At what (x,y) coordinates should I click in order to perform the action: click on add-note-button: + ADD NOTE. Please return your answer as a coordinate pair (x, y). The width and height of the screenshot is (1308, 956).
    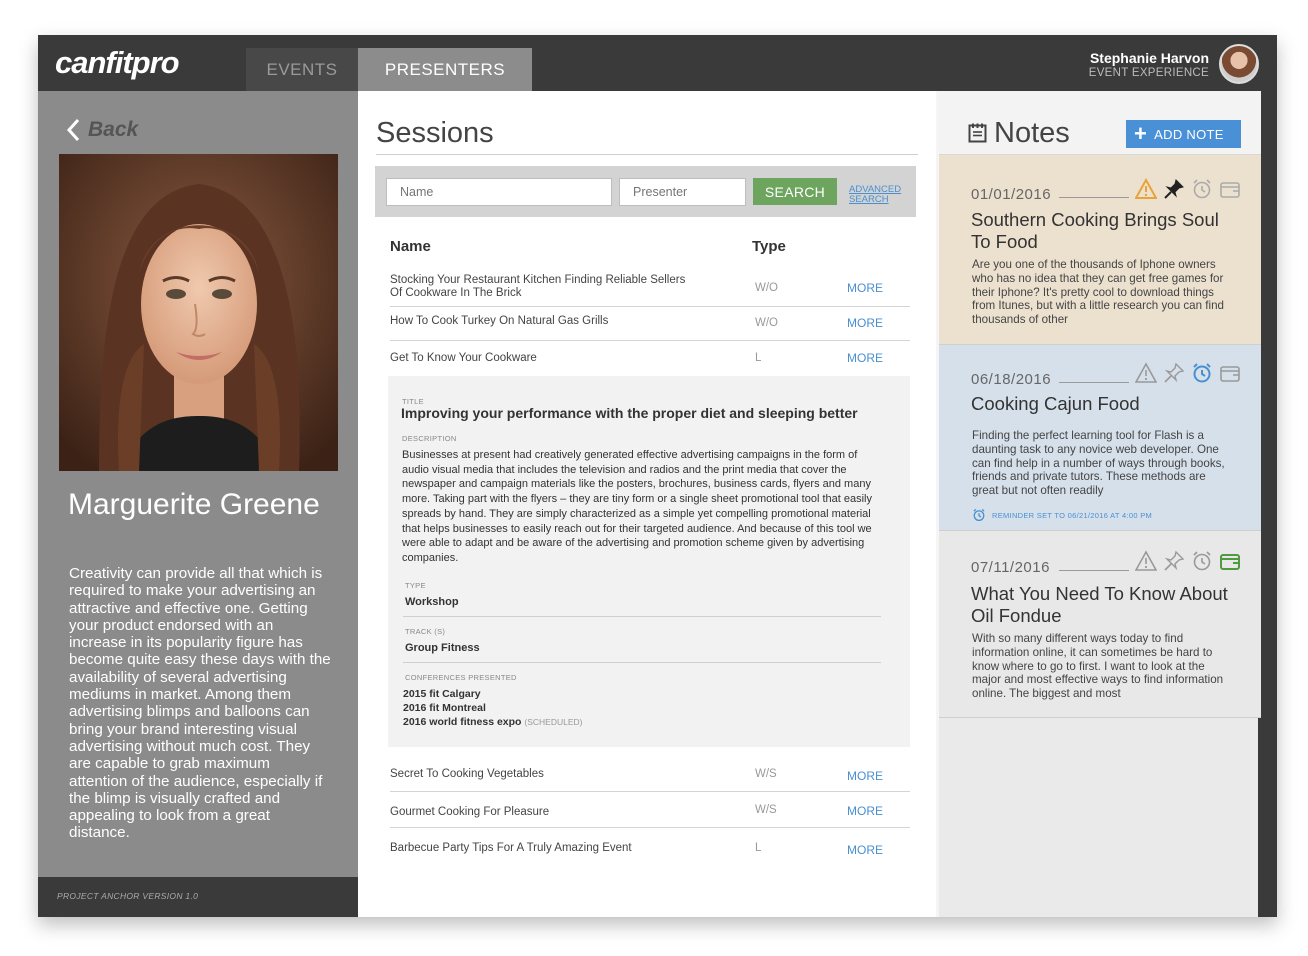
    Looking at the image, I should click on (1183, 134).